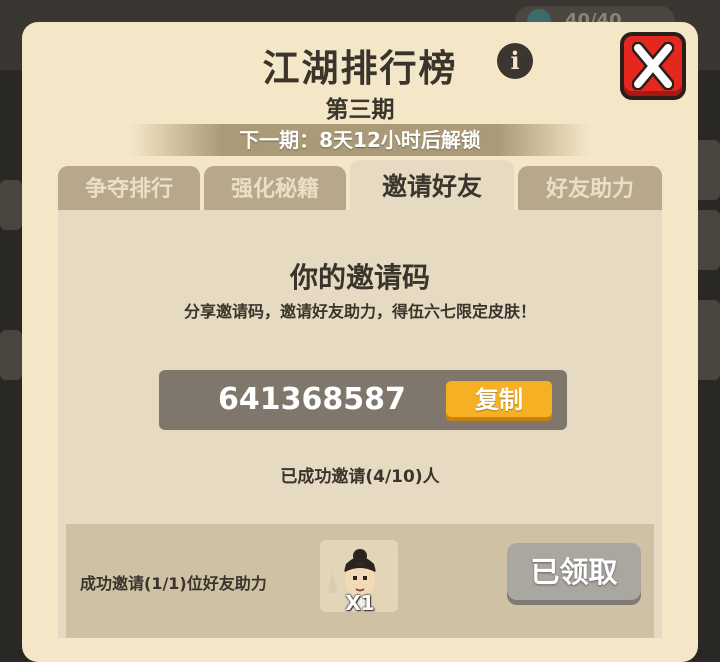 The height and width of the screenshot is (662, 720). What do you see at coordinates (129, 189) in the screenshot?
I see `tab-ranking: 争夺排行` at bounding box center [129, 189].